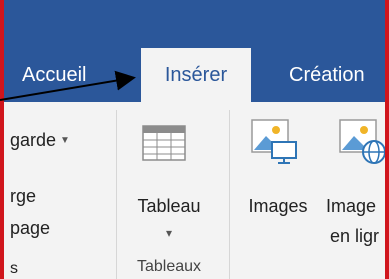 The width and height of the screenshot is (389, 279). I want to click on blank-page-button: rge, so click(23, 196).